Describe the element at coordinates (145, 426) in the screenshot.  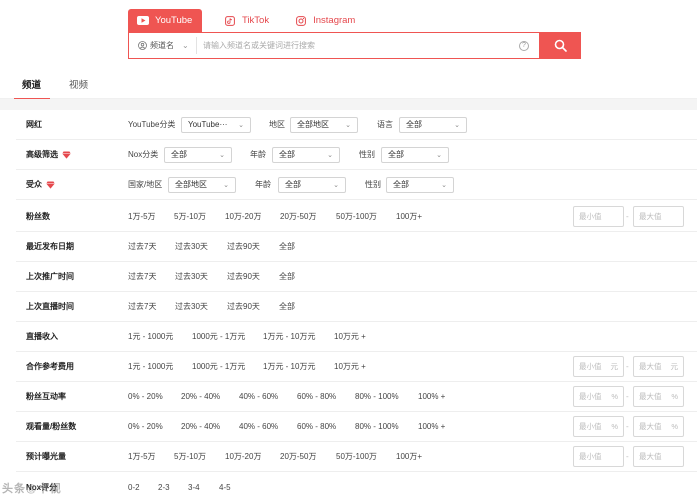
I see `view-ratio-option: 0% - 20%` at that location.